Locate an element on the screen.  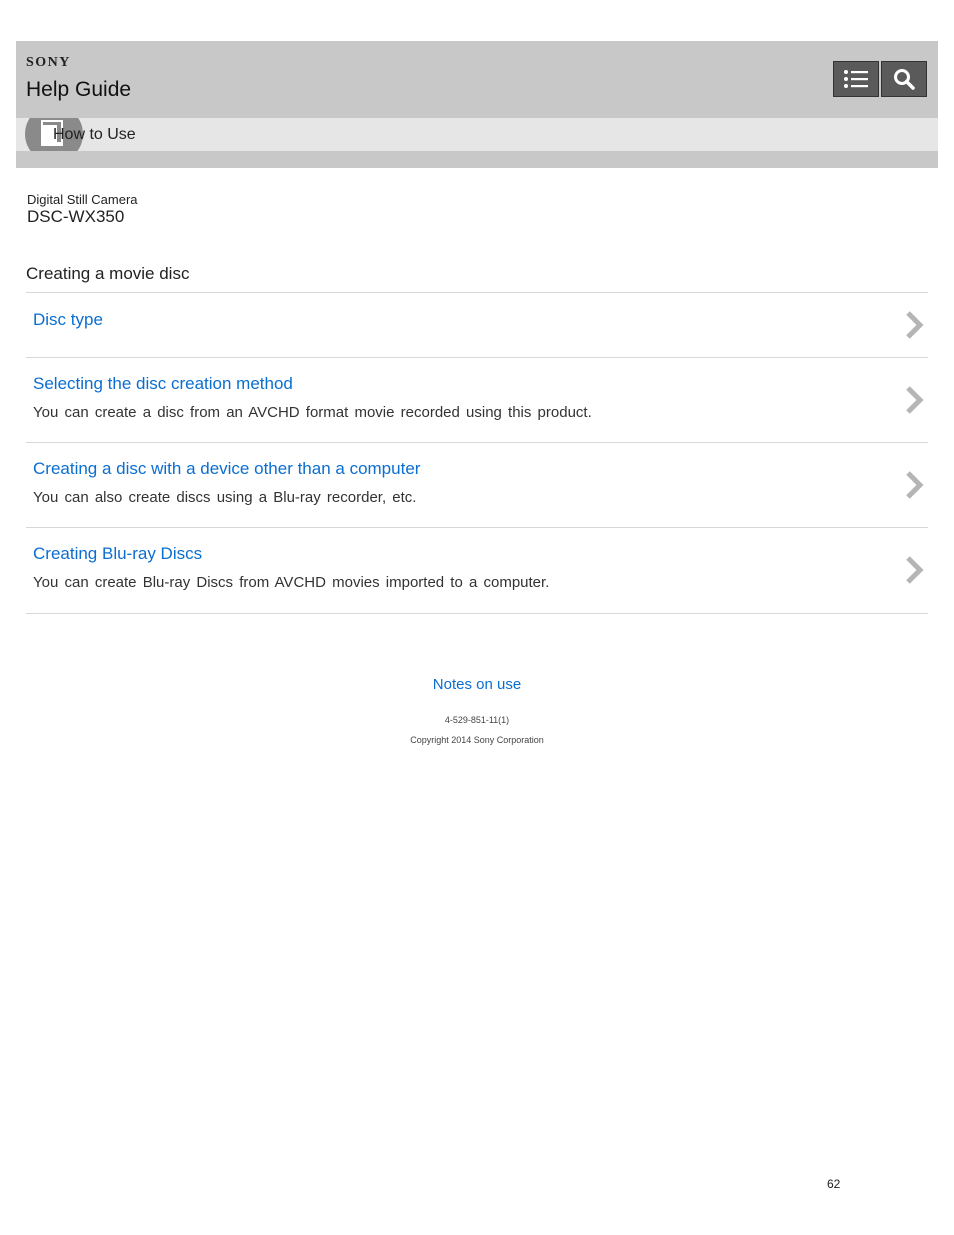
item-title-link: Selecting the disc creation method is located at coordinates (163, 384).